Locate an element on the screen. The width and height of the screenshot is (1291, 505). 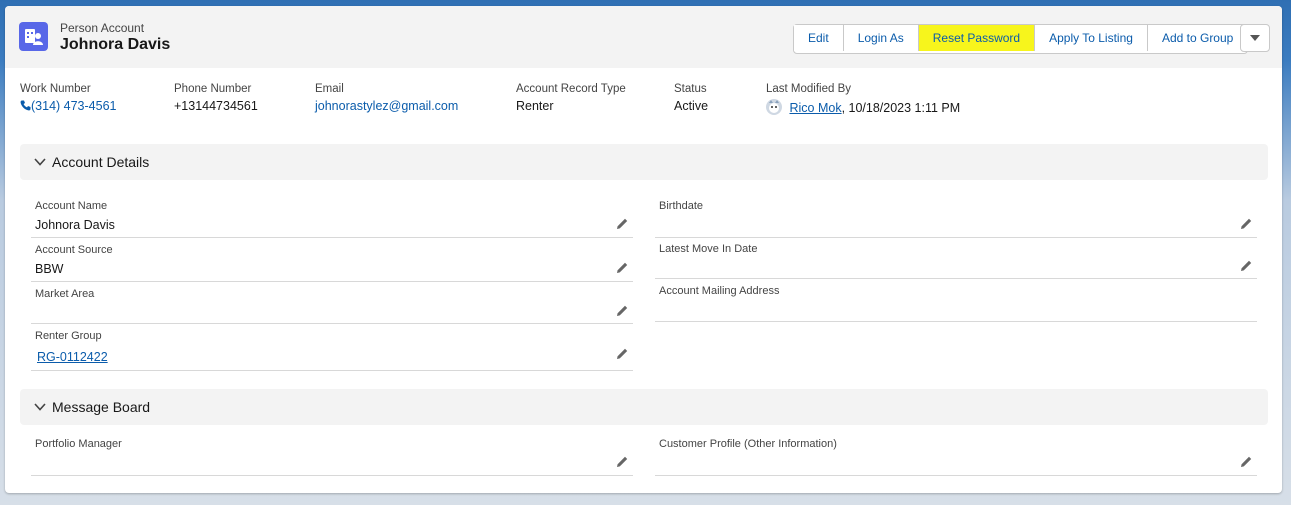
latest-move-in-date-field: Latest Move In Date is located at coordinates (956, 261).